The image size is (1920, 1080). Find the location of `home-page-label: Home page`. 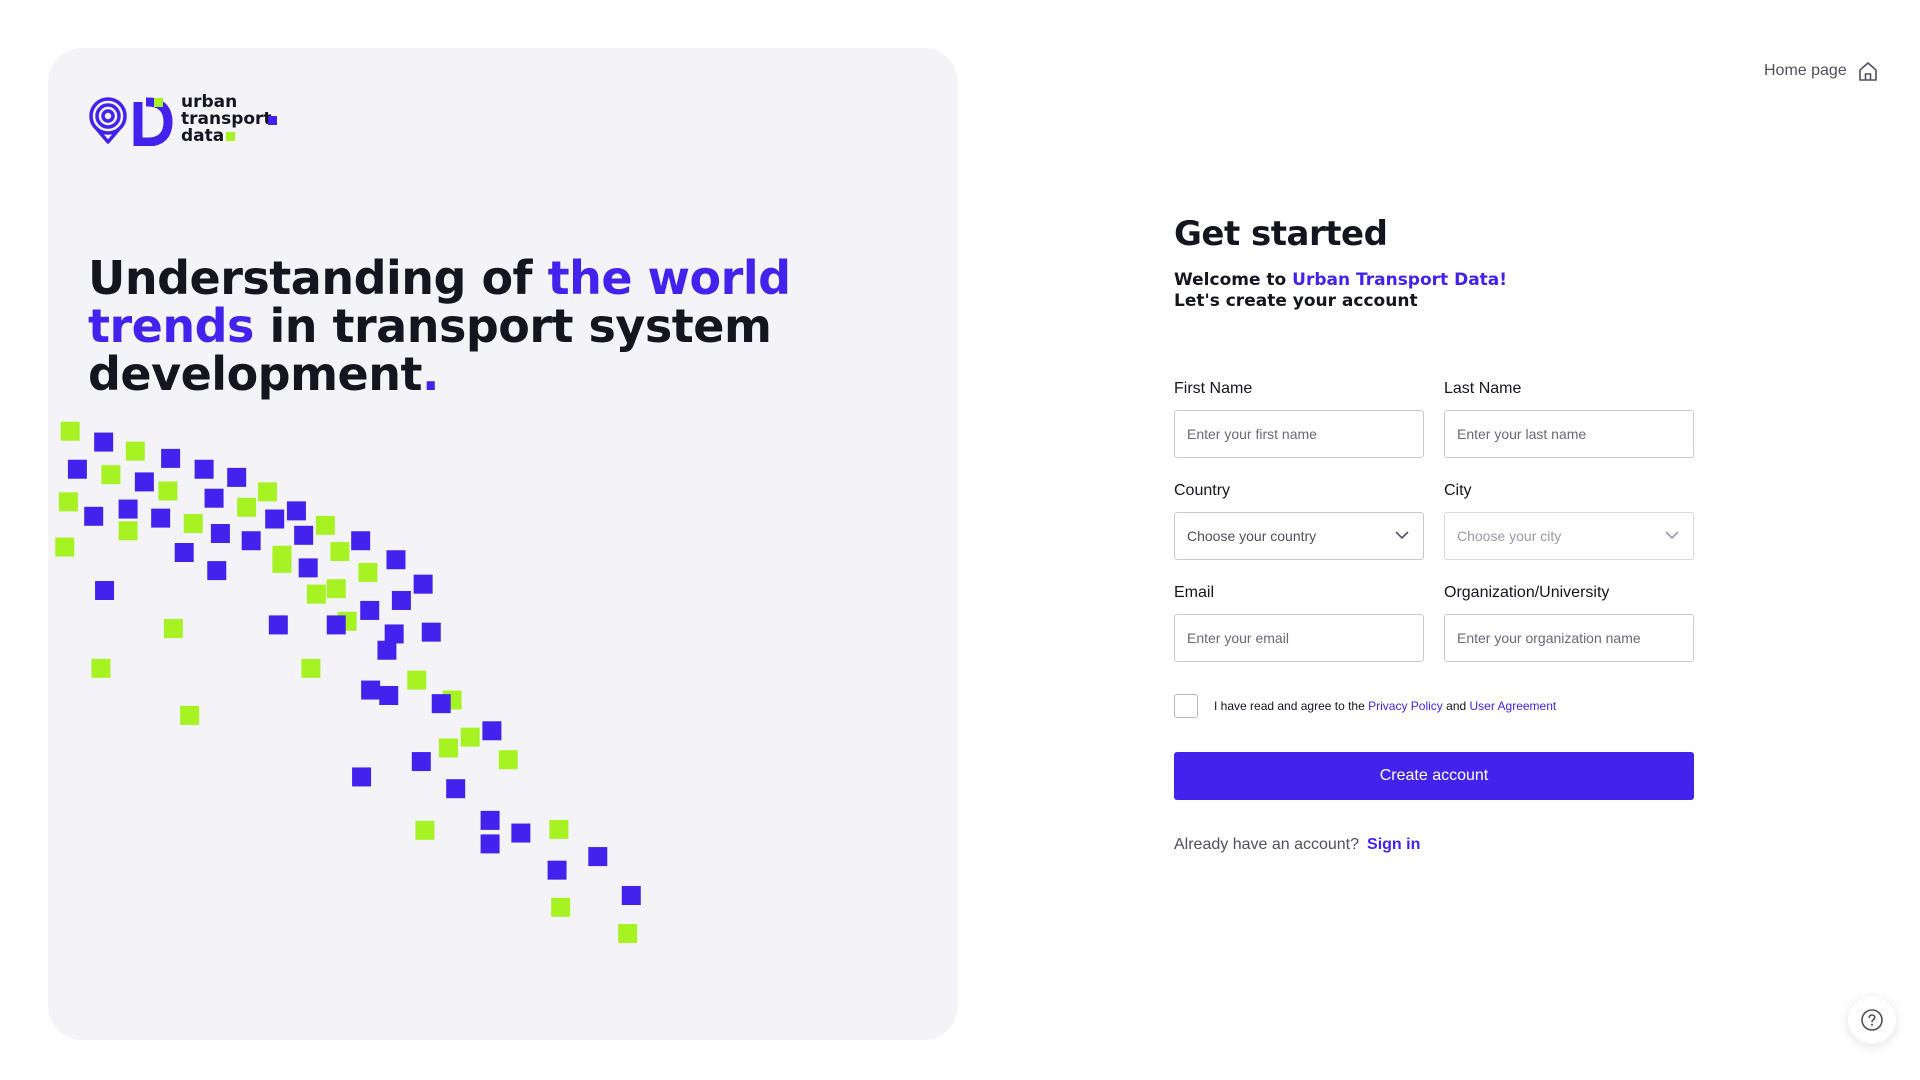

home-page-label: Home page is located at coordinates (1805, 70).